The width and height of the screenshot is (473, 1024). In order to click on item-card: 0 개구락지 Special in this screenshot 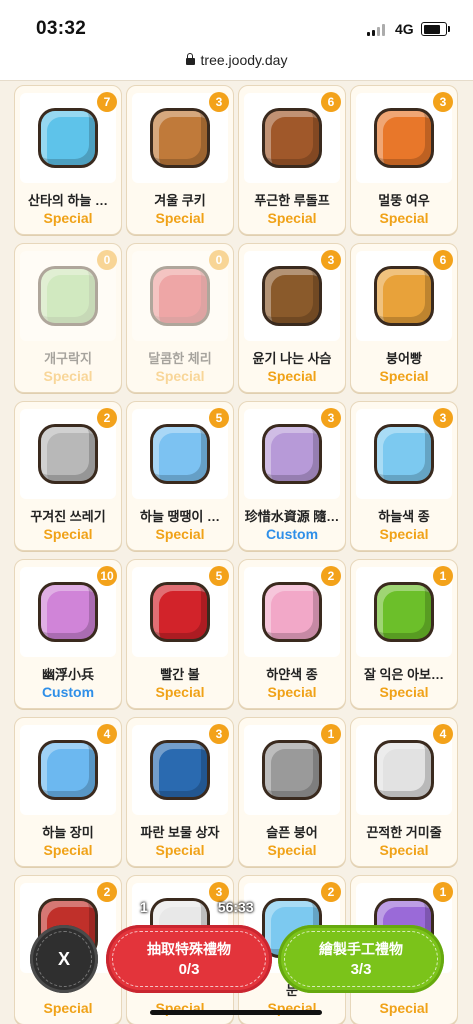, I will do `click(68, 318)`.